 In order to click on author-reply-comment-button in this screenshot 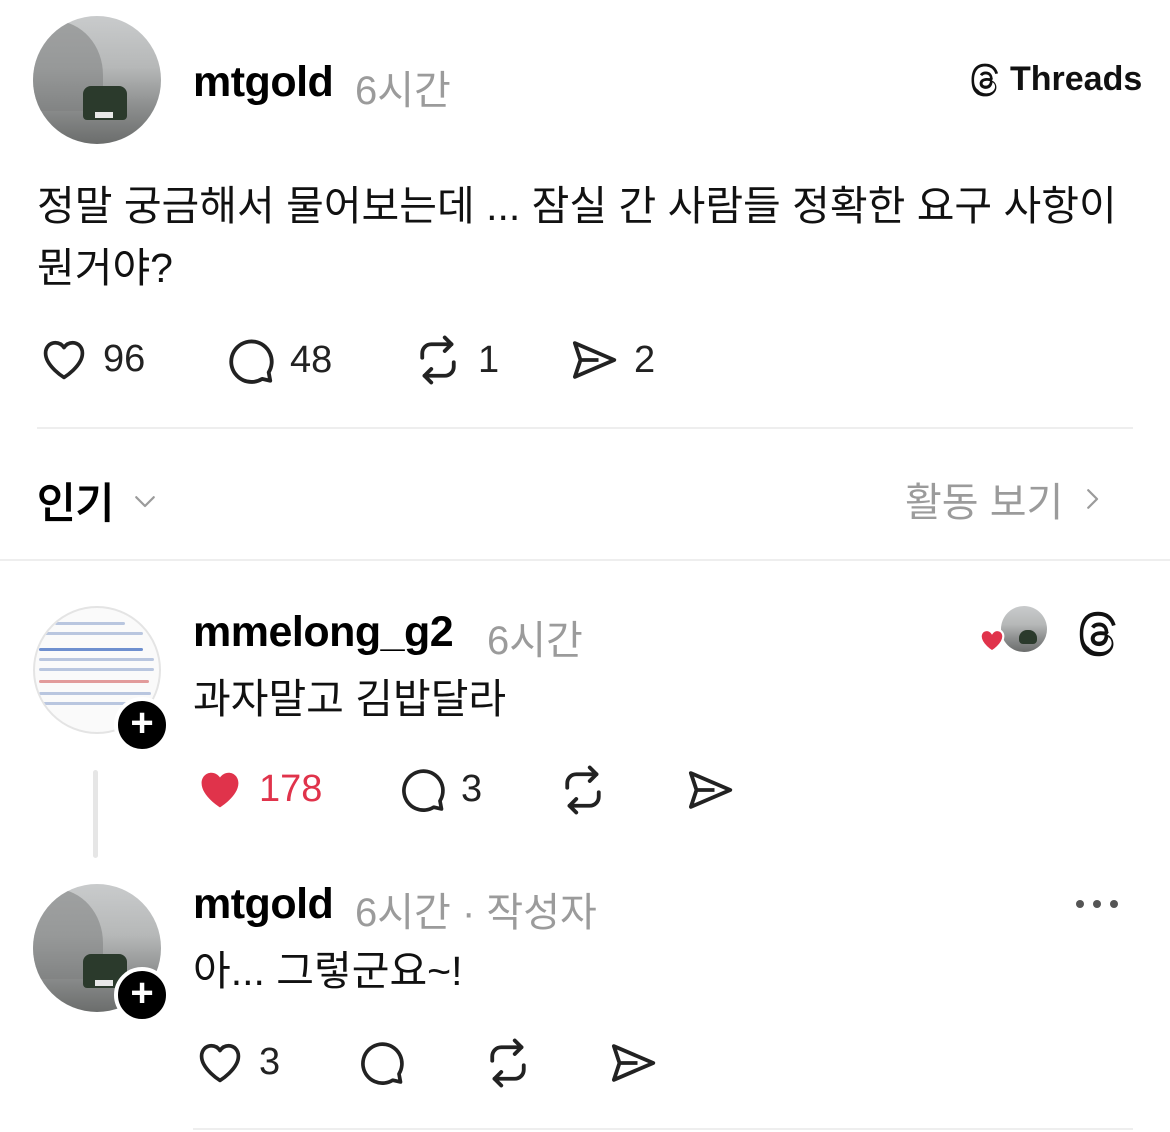, I will do `click(381, 1062)`.